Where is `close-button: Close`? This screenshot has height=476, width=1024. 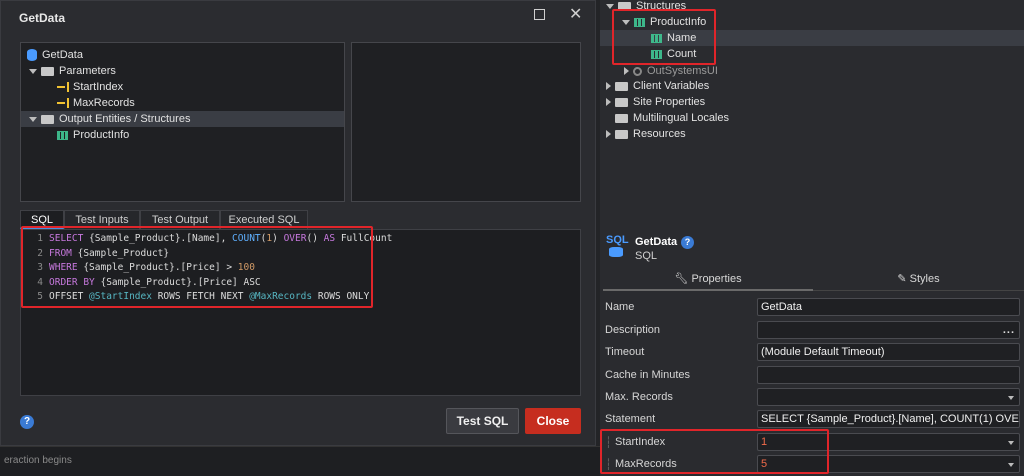 close-button: Close is located at coordinates (553, 421).